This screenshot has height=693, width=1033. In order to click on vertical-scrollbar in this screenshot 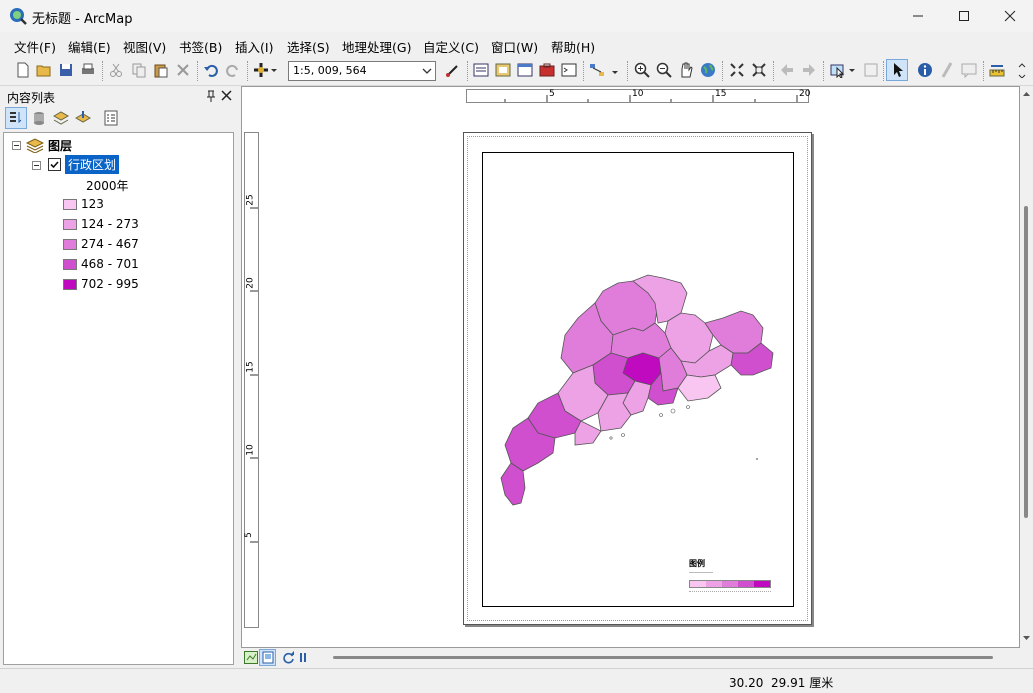, I will do `click(1026, 367)`.